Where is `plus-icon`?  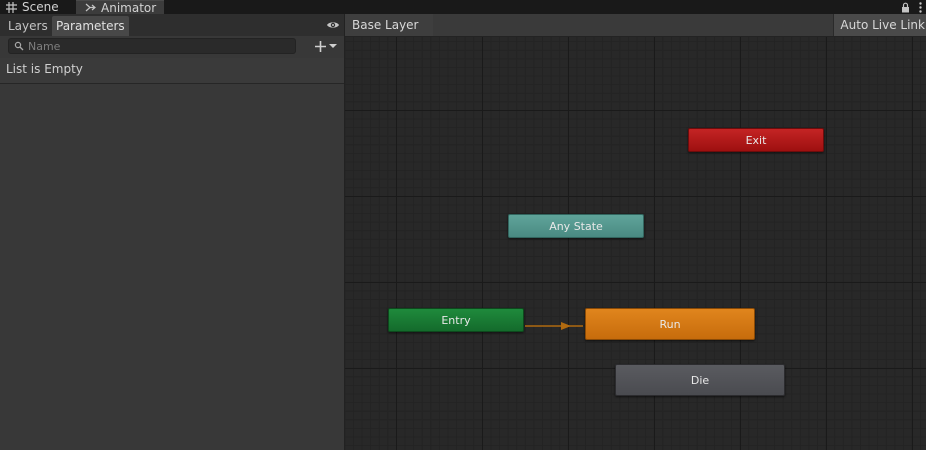 plus-icon is located at coordinates (320, 46).